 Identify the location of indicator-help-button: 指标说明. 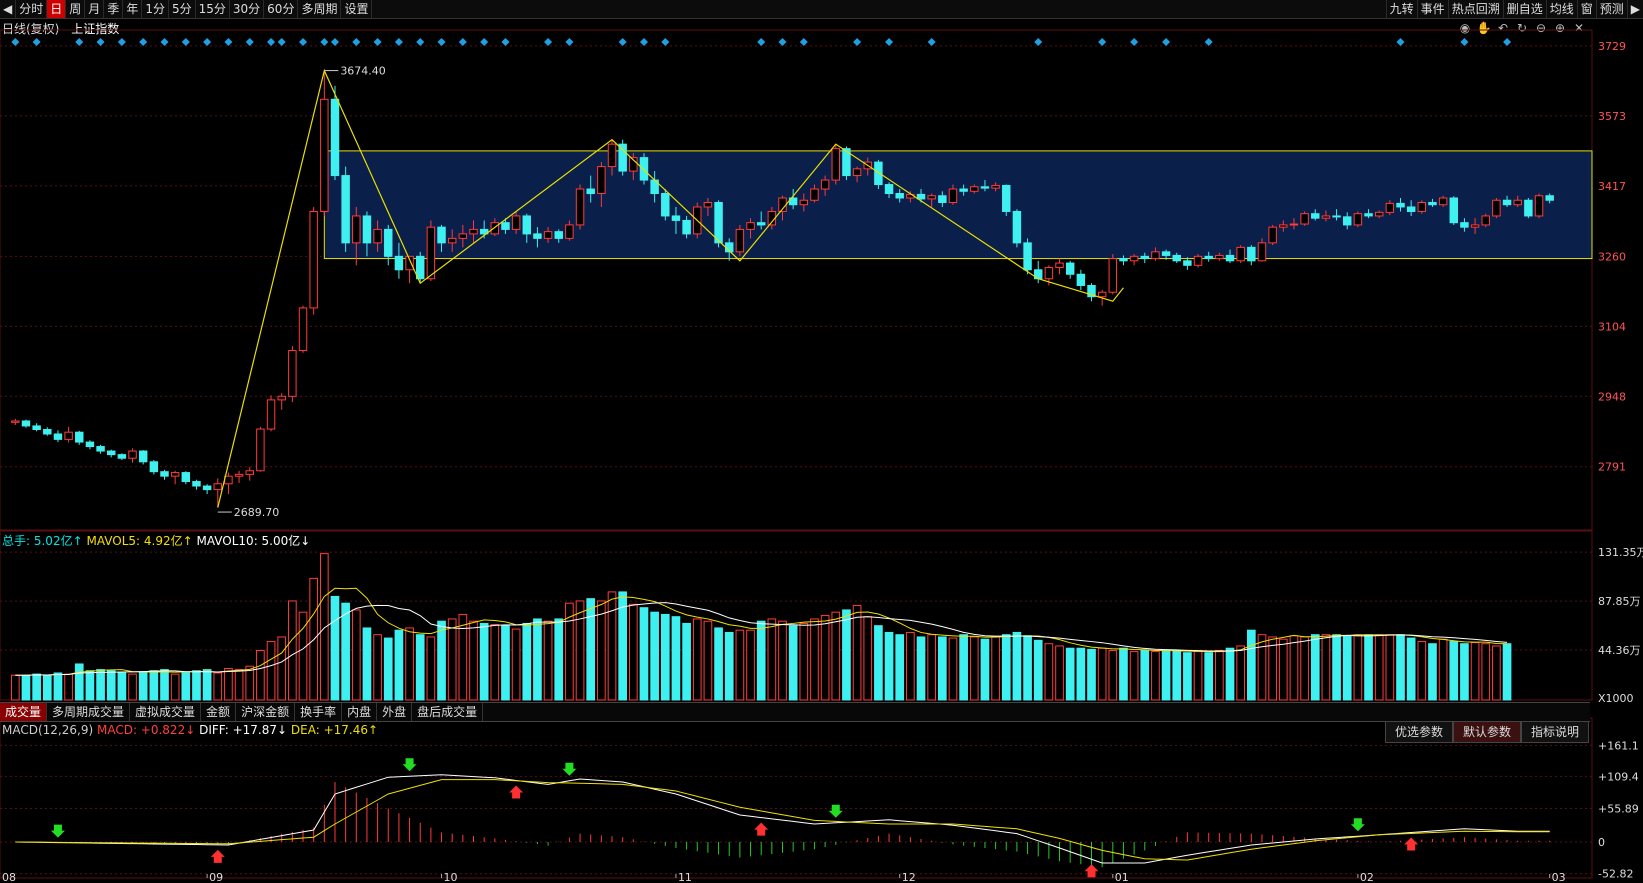
(1555, 732).